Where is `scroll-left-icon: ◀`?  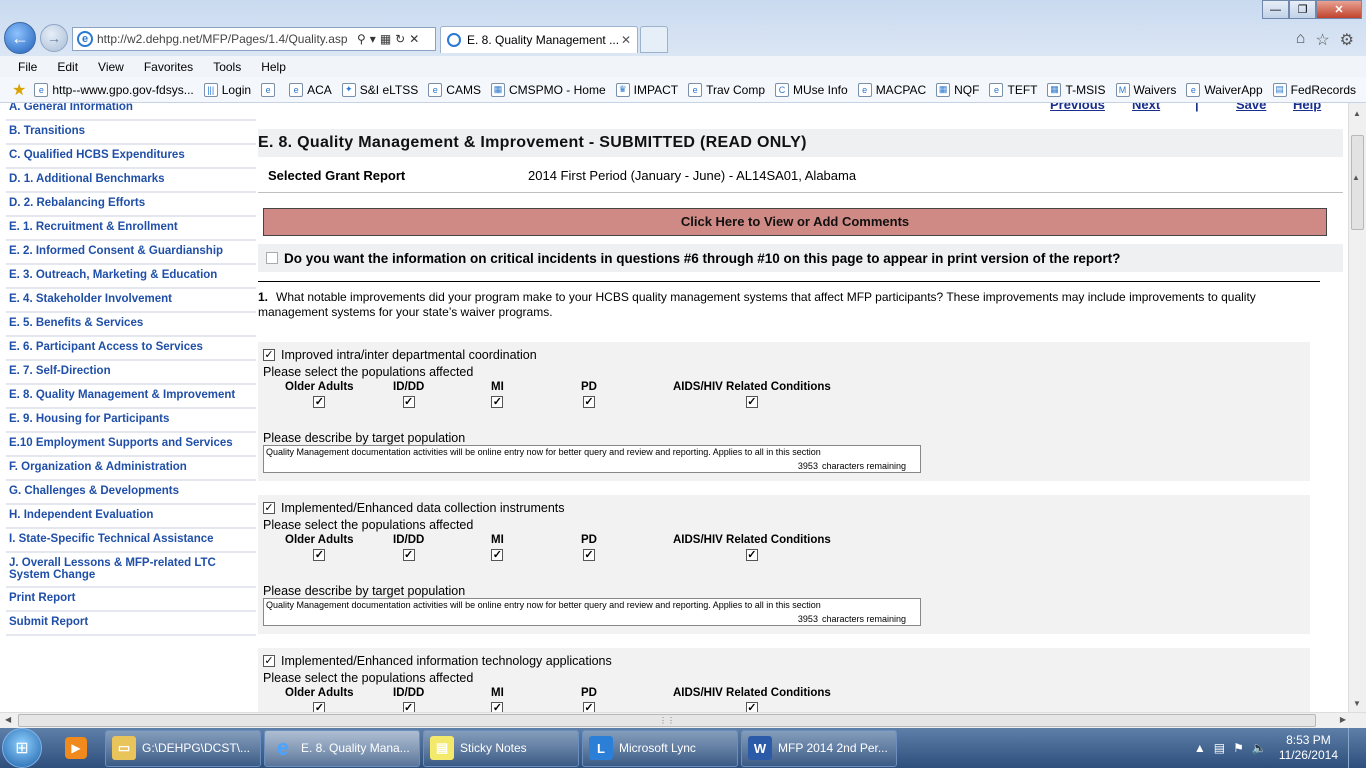
scroll-left-icon: ◀ is located at coordinates (8, 719).